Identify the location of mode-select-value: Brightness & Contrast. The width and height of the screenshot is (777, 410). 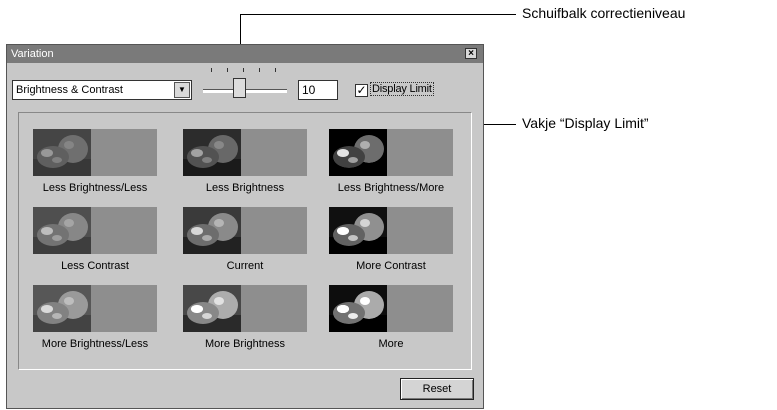
(69, 90).